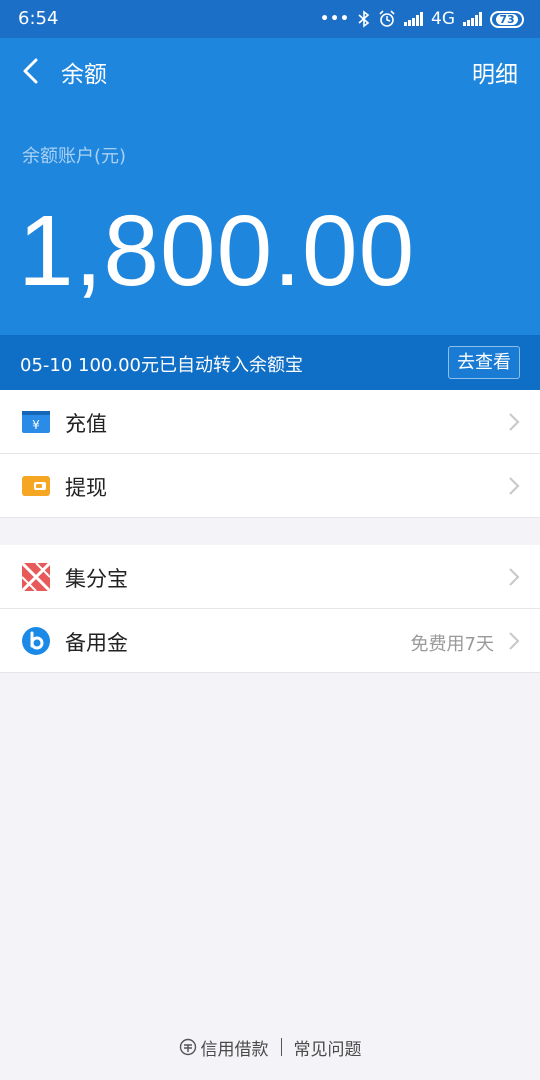 Image resolution: width=540 pixels, height=1080 pixels. I want to click on menu-group-2: 集分宝 备用金 免费用7天, so click(270, 609).